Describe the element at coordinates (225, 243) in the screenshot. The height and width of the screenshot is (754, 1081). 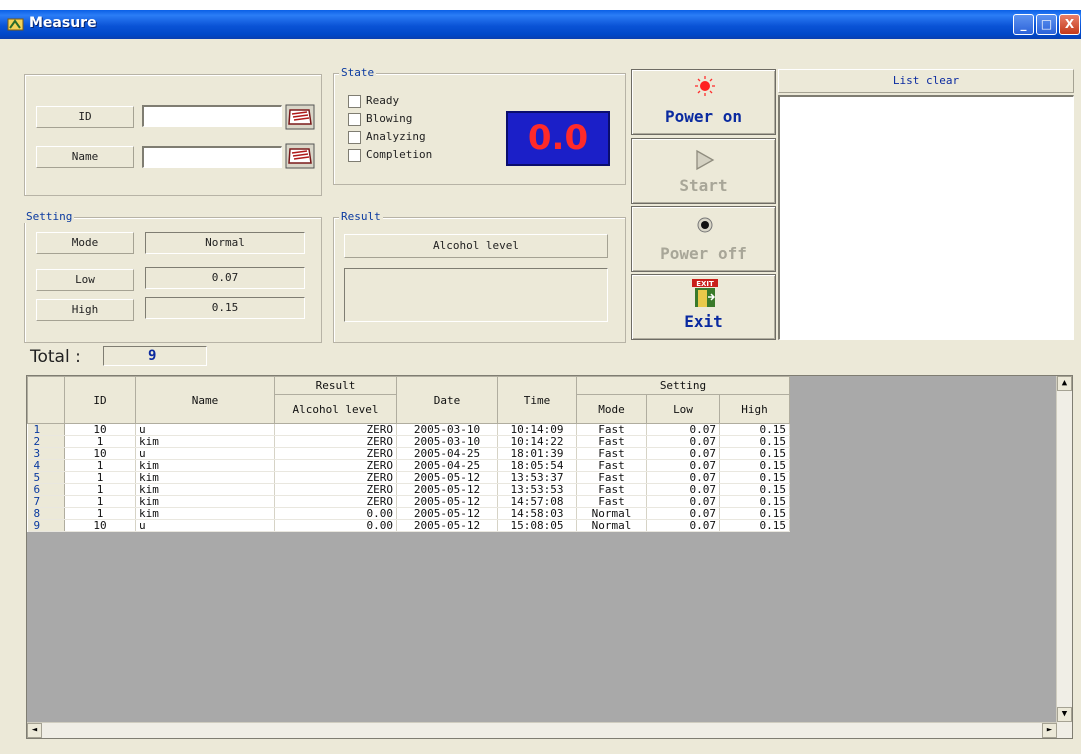
I see `mode-value: Normal` at that location.